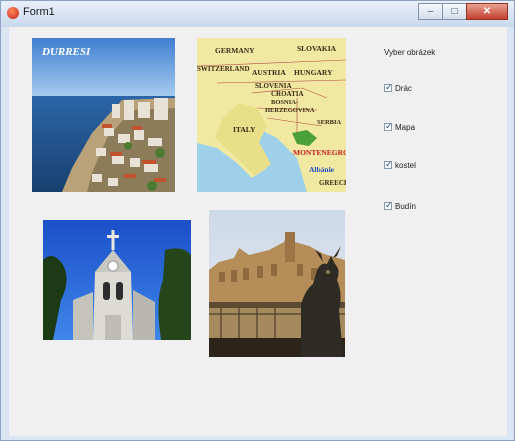 The width and height of the screenshot is (515, 441). Describe the element at coordinates (39, 12) in the screenshot. I see `window-title: Form1` at that location.